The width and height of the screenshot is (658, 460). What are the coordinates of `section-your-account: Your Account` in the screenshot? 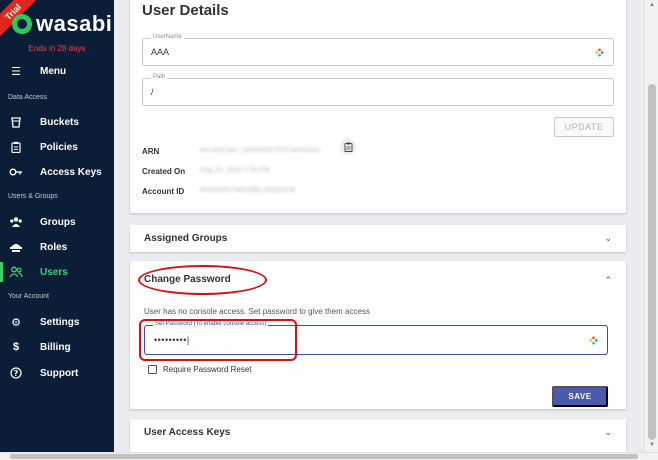 It's located at (28, 296).